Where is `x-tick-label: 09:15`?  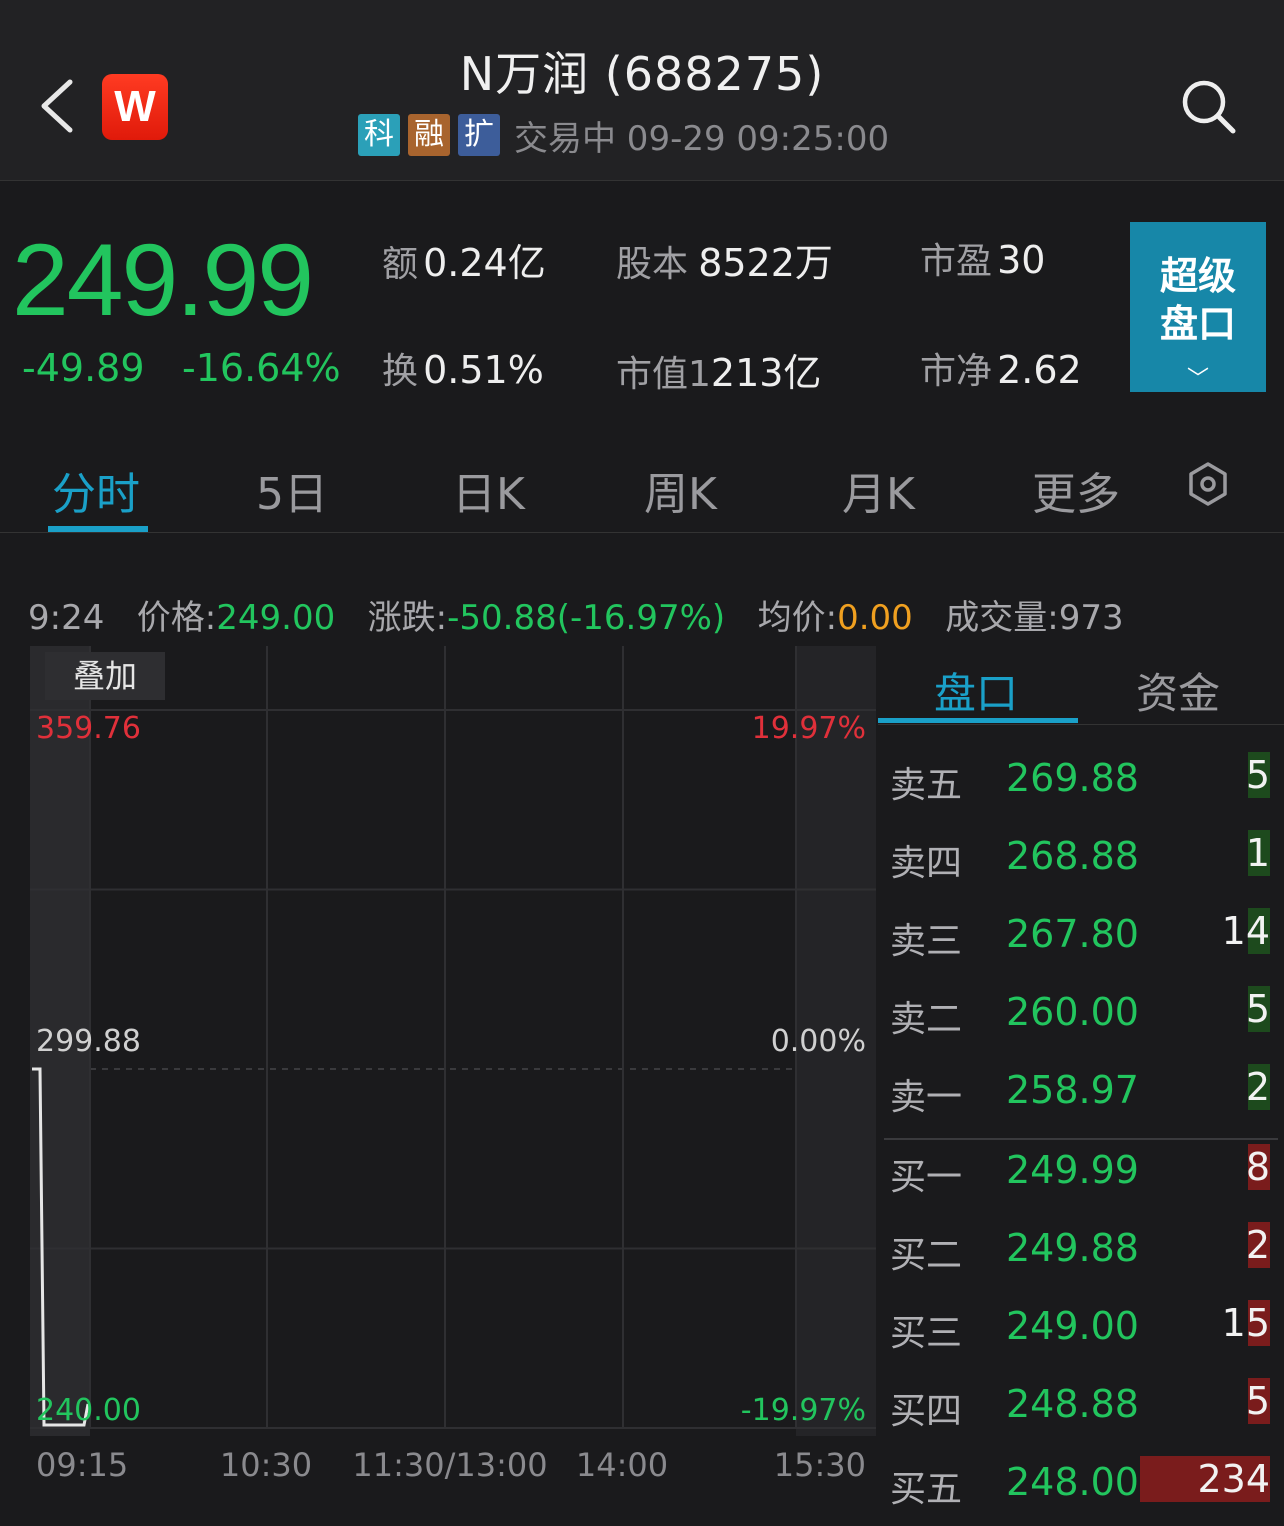 x-tick-label: 09:15 is located at coordinates (82, 1465).